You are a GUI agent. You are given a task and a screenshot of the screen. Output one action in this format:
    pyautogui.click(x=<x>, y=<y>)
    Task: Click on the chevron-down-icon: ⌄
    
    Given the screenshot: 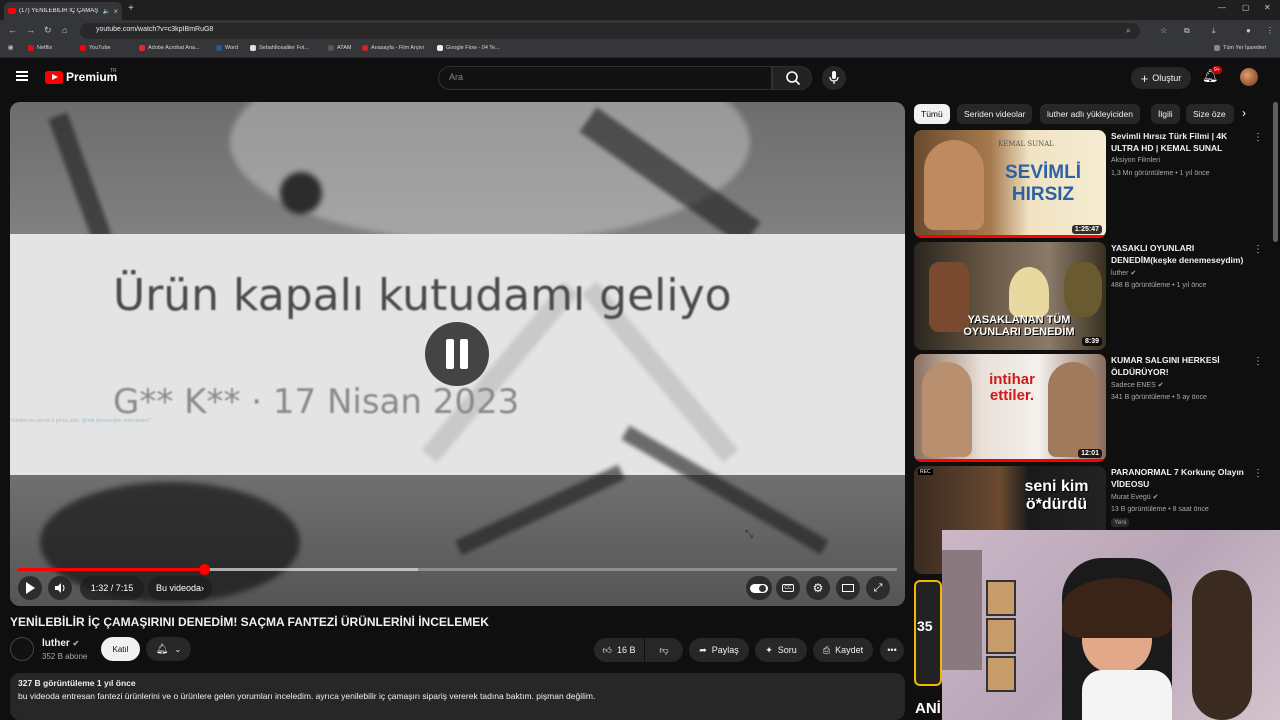 What is the action you would take?
    pyautogui.click(x=178, y=649)
    